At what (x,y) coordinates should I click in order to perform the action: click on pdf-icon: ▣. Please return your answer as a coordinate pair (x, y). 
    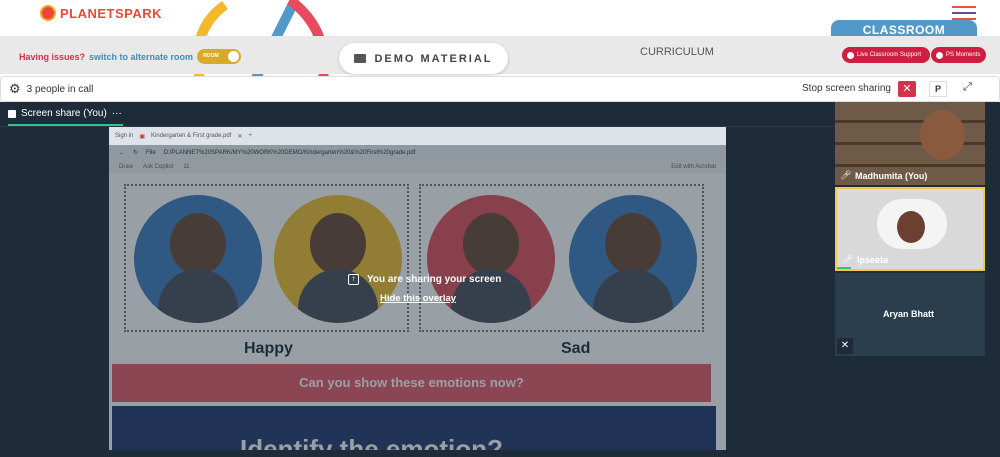
    Looking at the image, I should click on (142, 136).